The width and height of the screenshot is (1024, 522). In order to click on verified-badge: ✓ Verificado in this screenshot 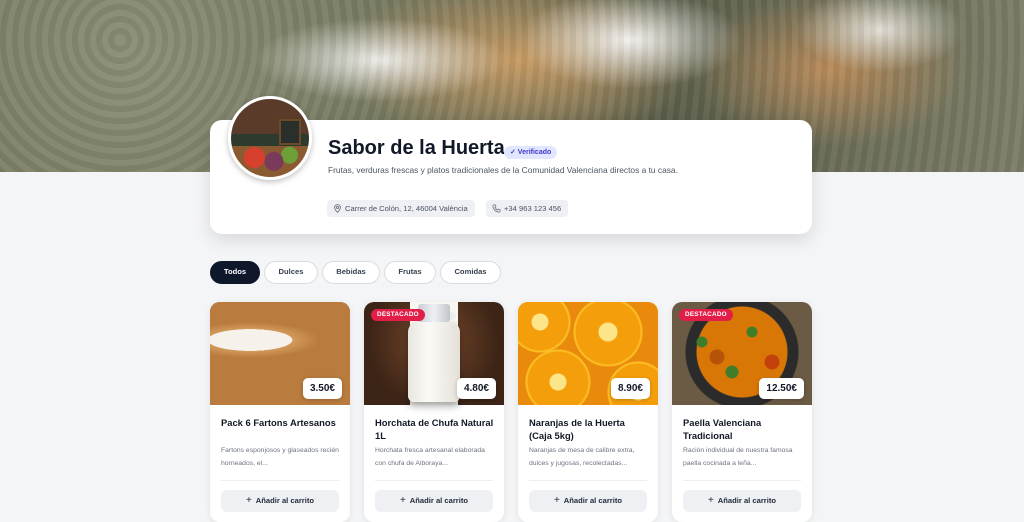, I will do `click(531, 152)`.